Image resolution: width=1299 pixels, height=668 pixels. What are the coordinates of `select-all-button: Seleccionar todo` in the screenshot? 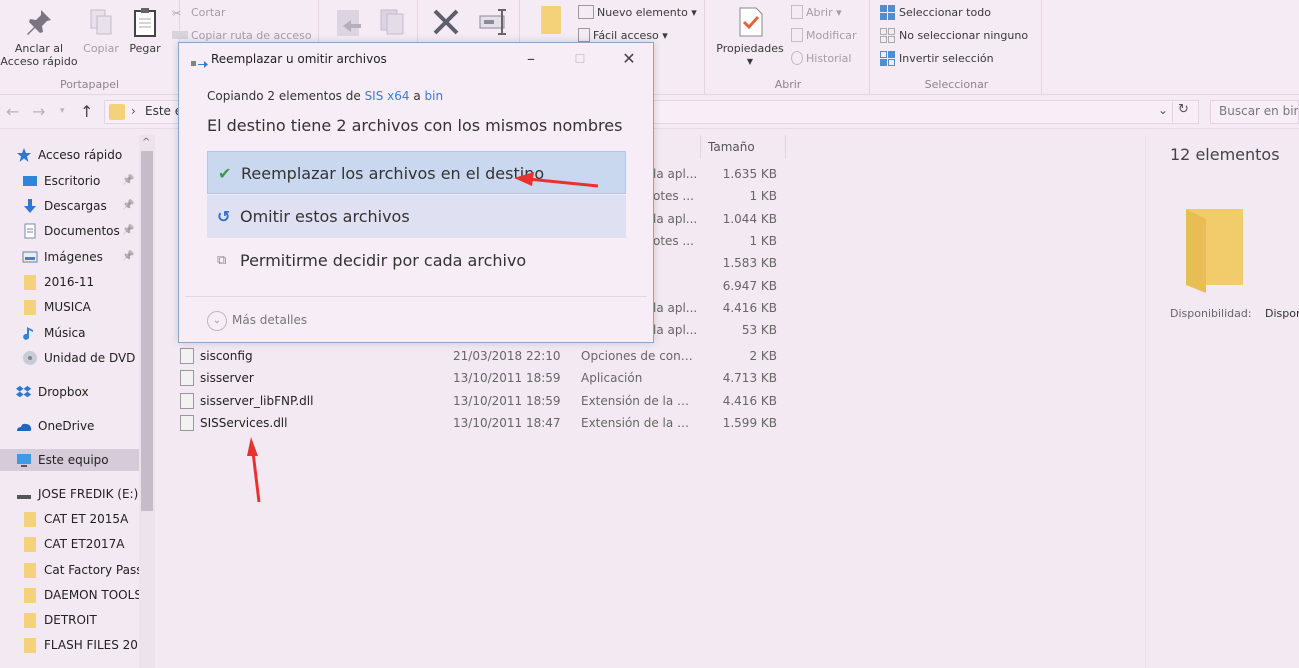 It's located at (935, 13).